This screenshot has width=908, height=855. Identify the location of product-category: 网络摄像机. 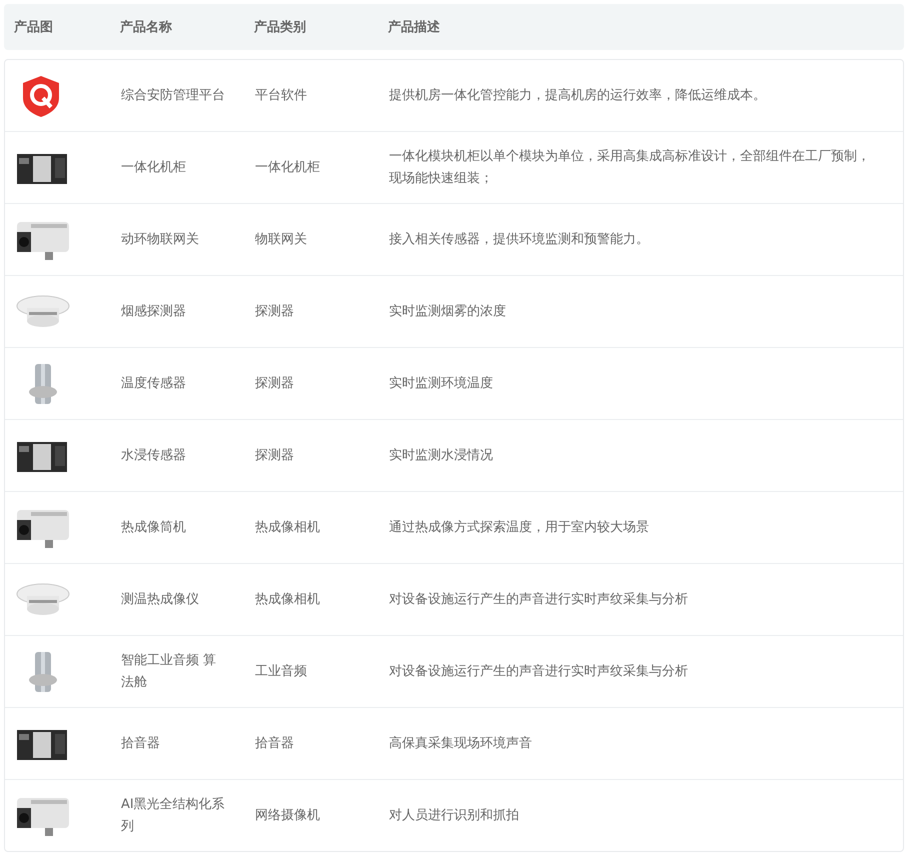
(288, 815).